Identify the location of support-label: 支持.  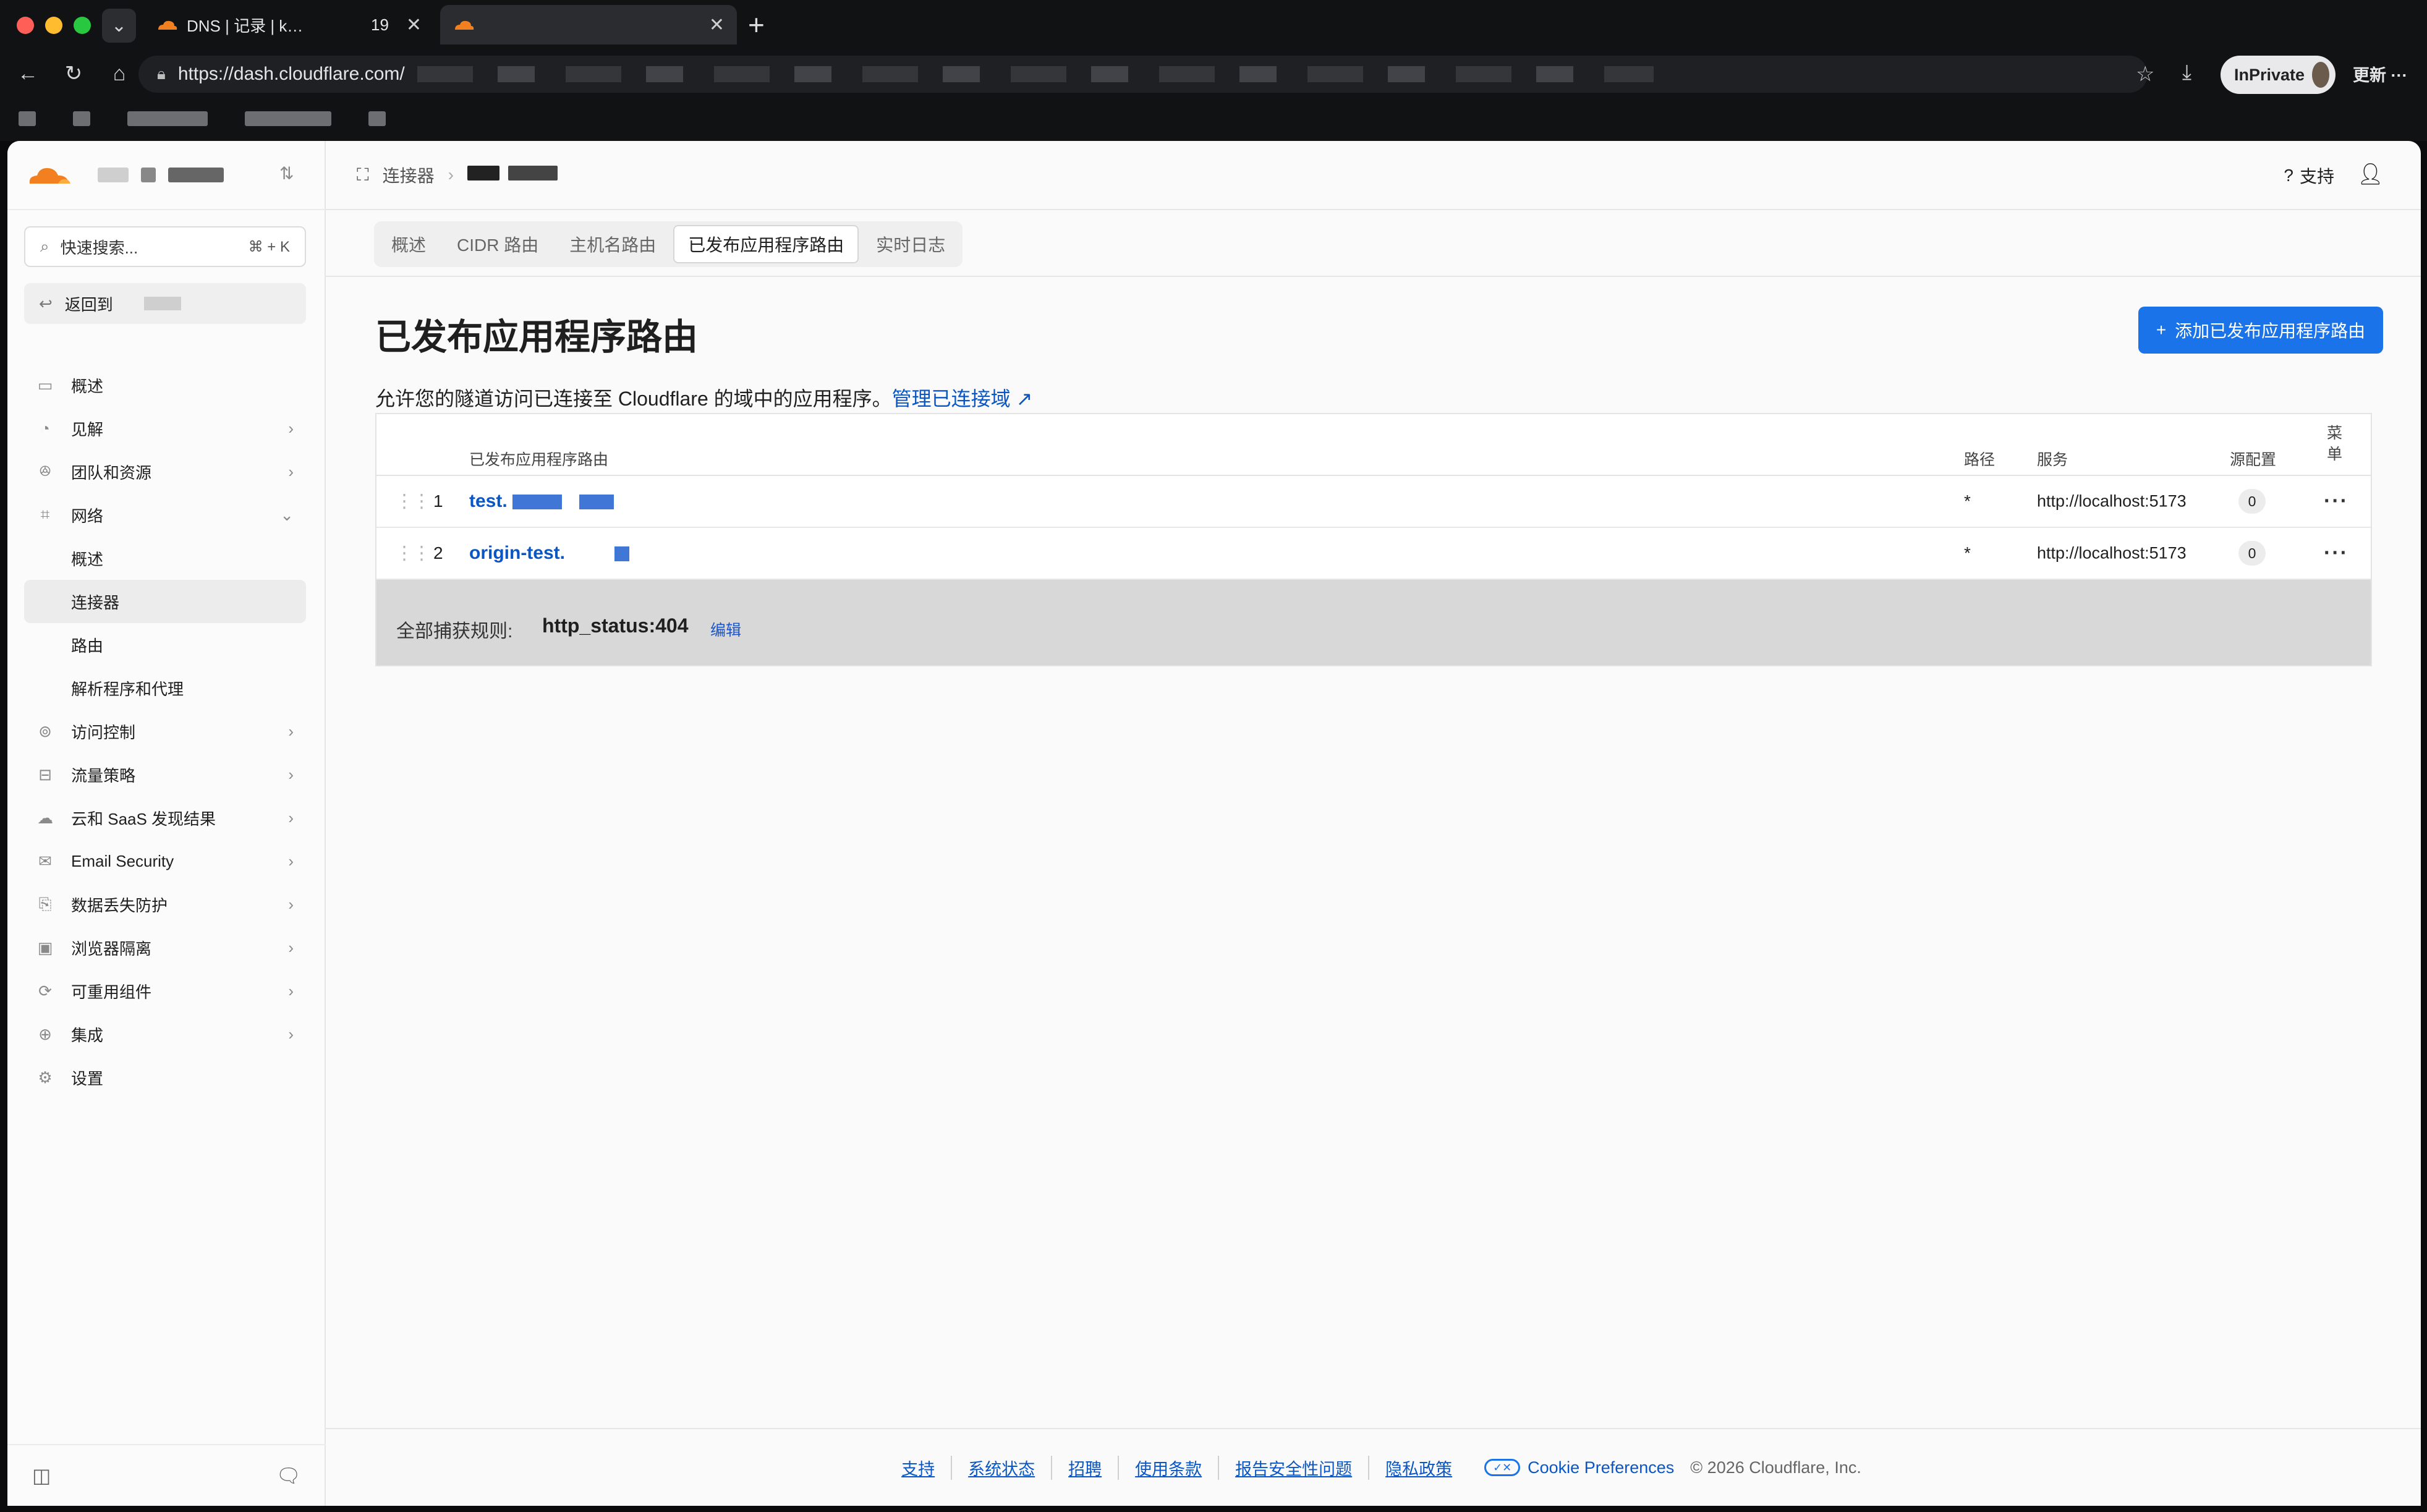
(2317, 176).